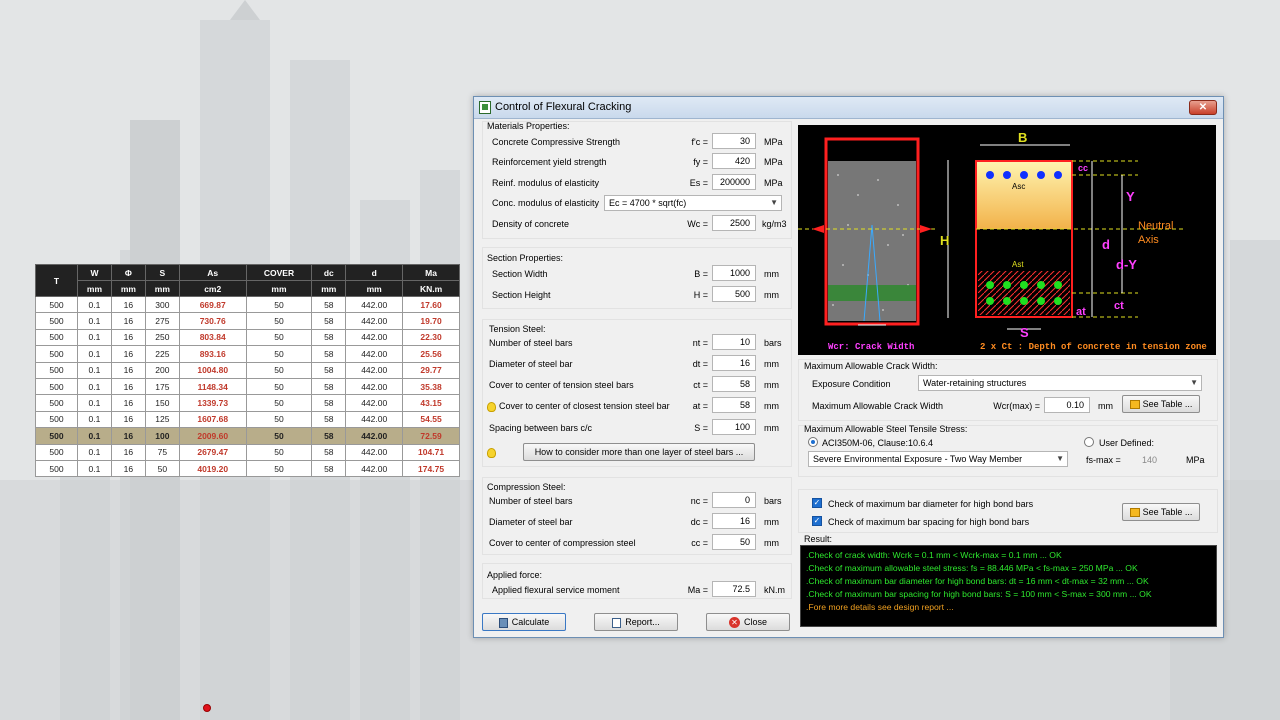 This screenshot has width=1280, height=720. Describe the element at coordinates (734, 223) in the screenshot. I see `wc-input: 2500` at that location.